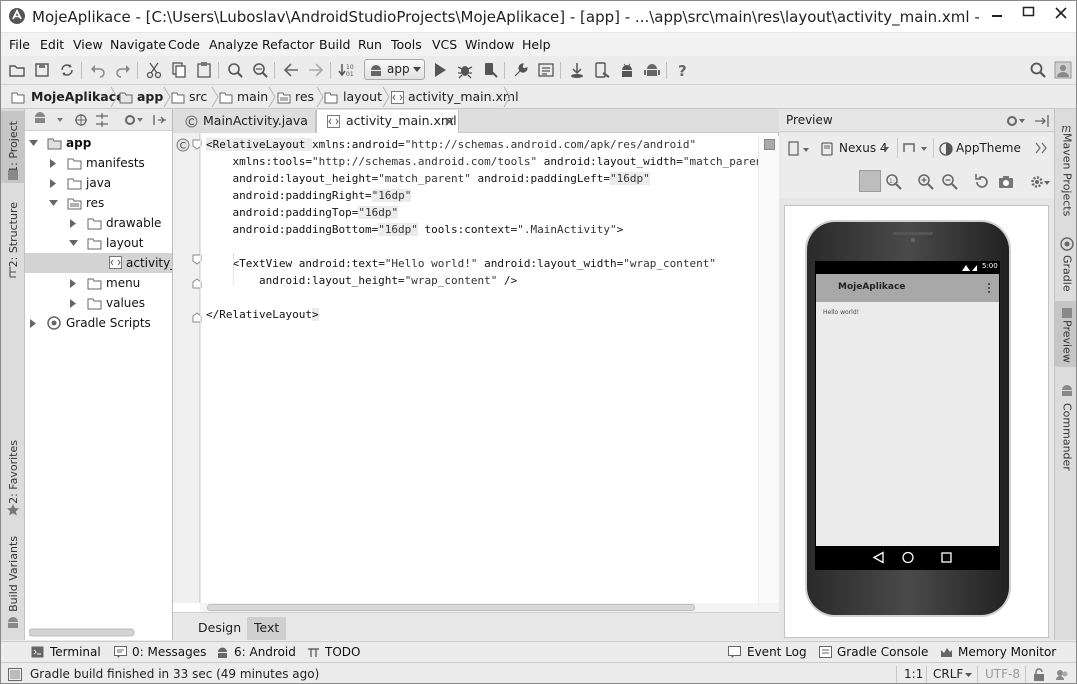  Describe the element at coordinates (683, 70) in the screenshot. I see `help-icon: ?` at that location.